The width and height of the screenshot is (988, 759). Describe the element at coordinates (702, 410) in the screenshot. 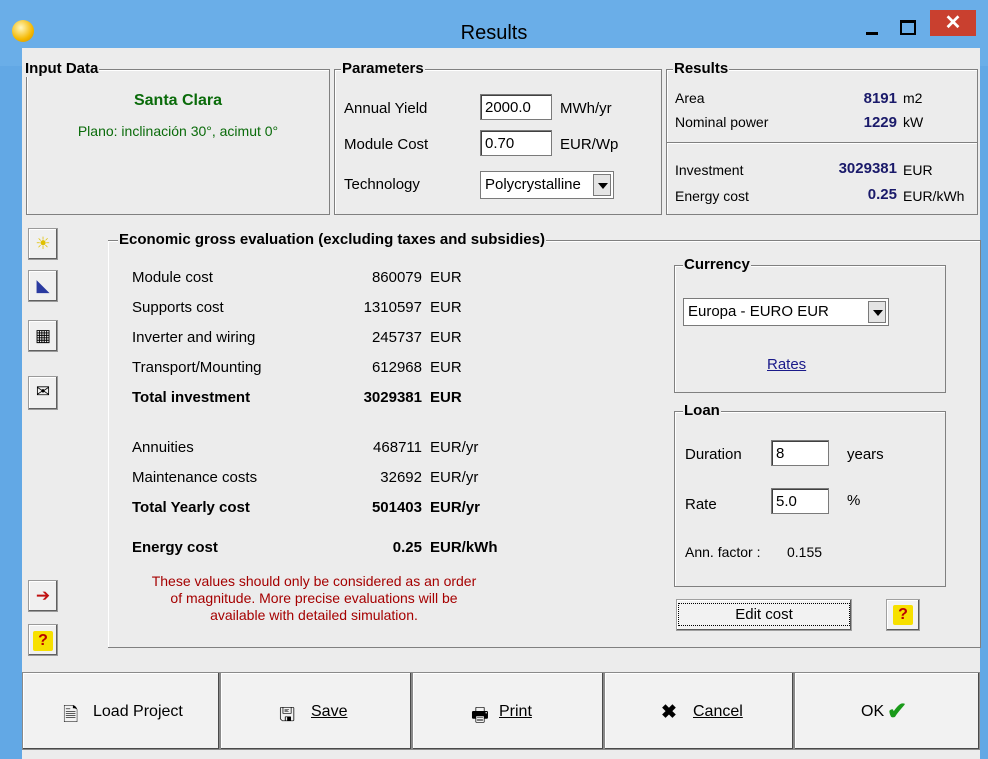

I see `loan-legend: Loan` at that location.